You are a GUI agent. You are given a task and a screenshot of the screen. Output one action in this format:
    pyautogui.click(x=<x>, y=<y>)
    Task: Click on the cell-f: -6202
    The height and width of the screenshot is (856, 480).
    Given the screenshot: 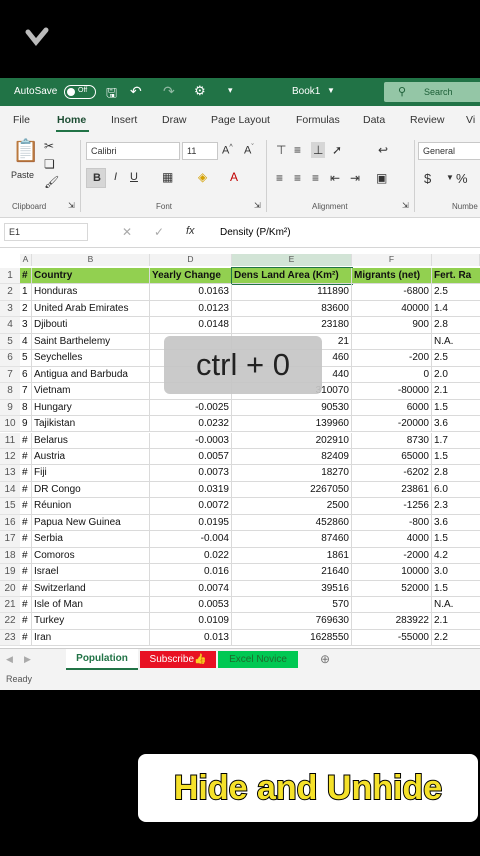 What is the action you would take?
    pyautogui.click(x=392, y=473)
    